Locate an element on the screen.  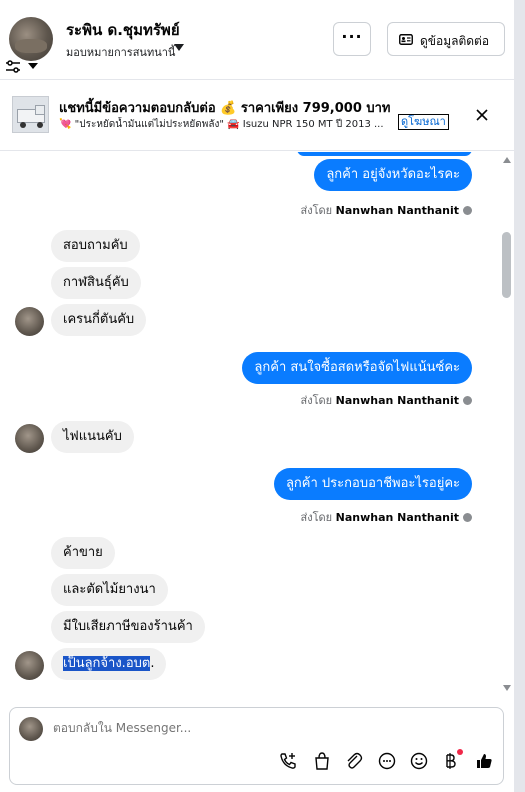
message-bubble-incoming: และตัดไม้ยางนา is located at coordinates (109, 590).